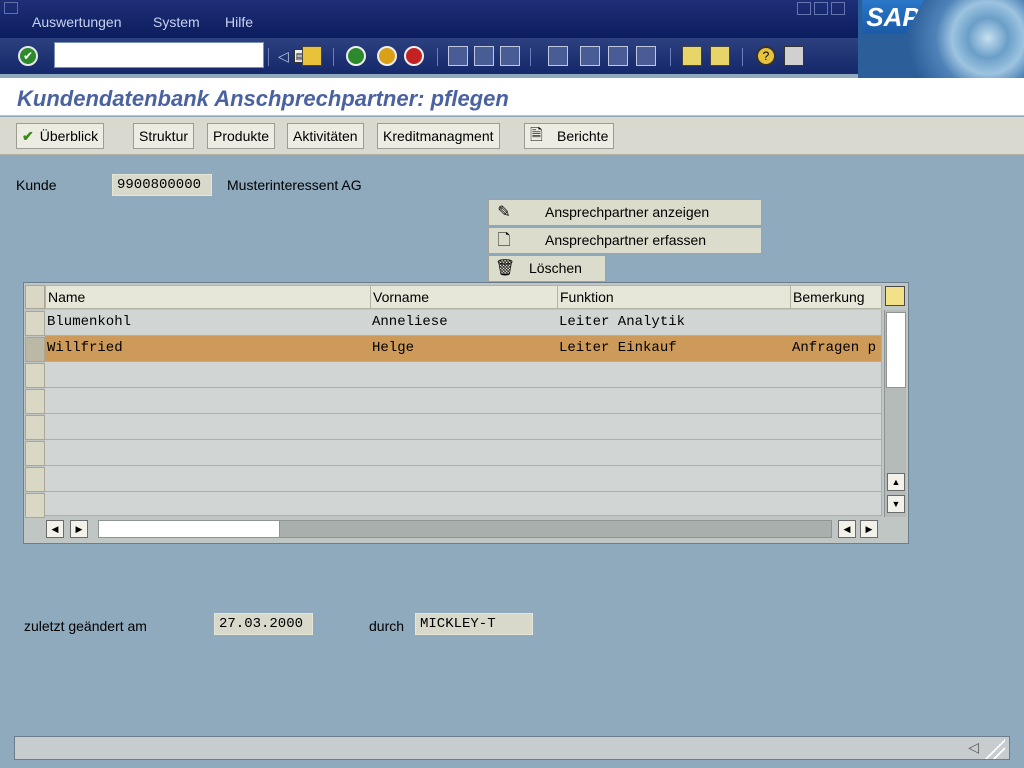 The width and height of the screenshot is (1024, 768). Describe the element at coordinates (239, 22) in the screenshot. I see `menu-hilfe: Hilfe` at that location.